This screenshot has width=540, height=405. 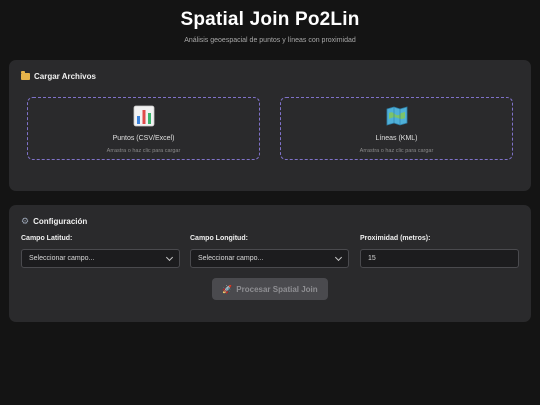 What do you see at coordinates (439, 258) in the screenshot?
I see `proximity-input: 15` at bounding box center [439, 258].